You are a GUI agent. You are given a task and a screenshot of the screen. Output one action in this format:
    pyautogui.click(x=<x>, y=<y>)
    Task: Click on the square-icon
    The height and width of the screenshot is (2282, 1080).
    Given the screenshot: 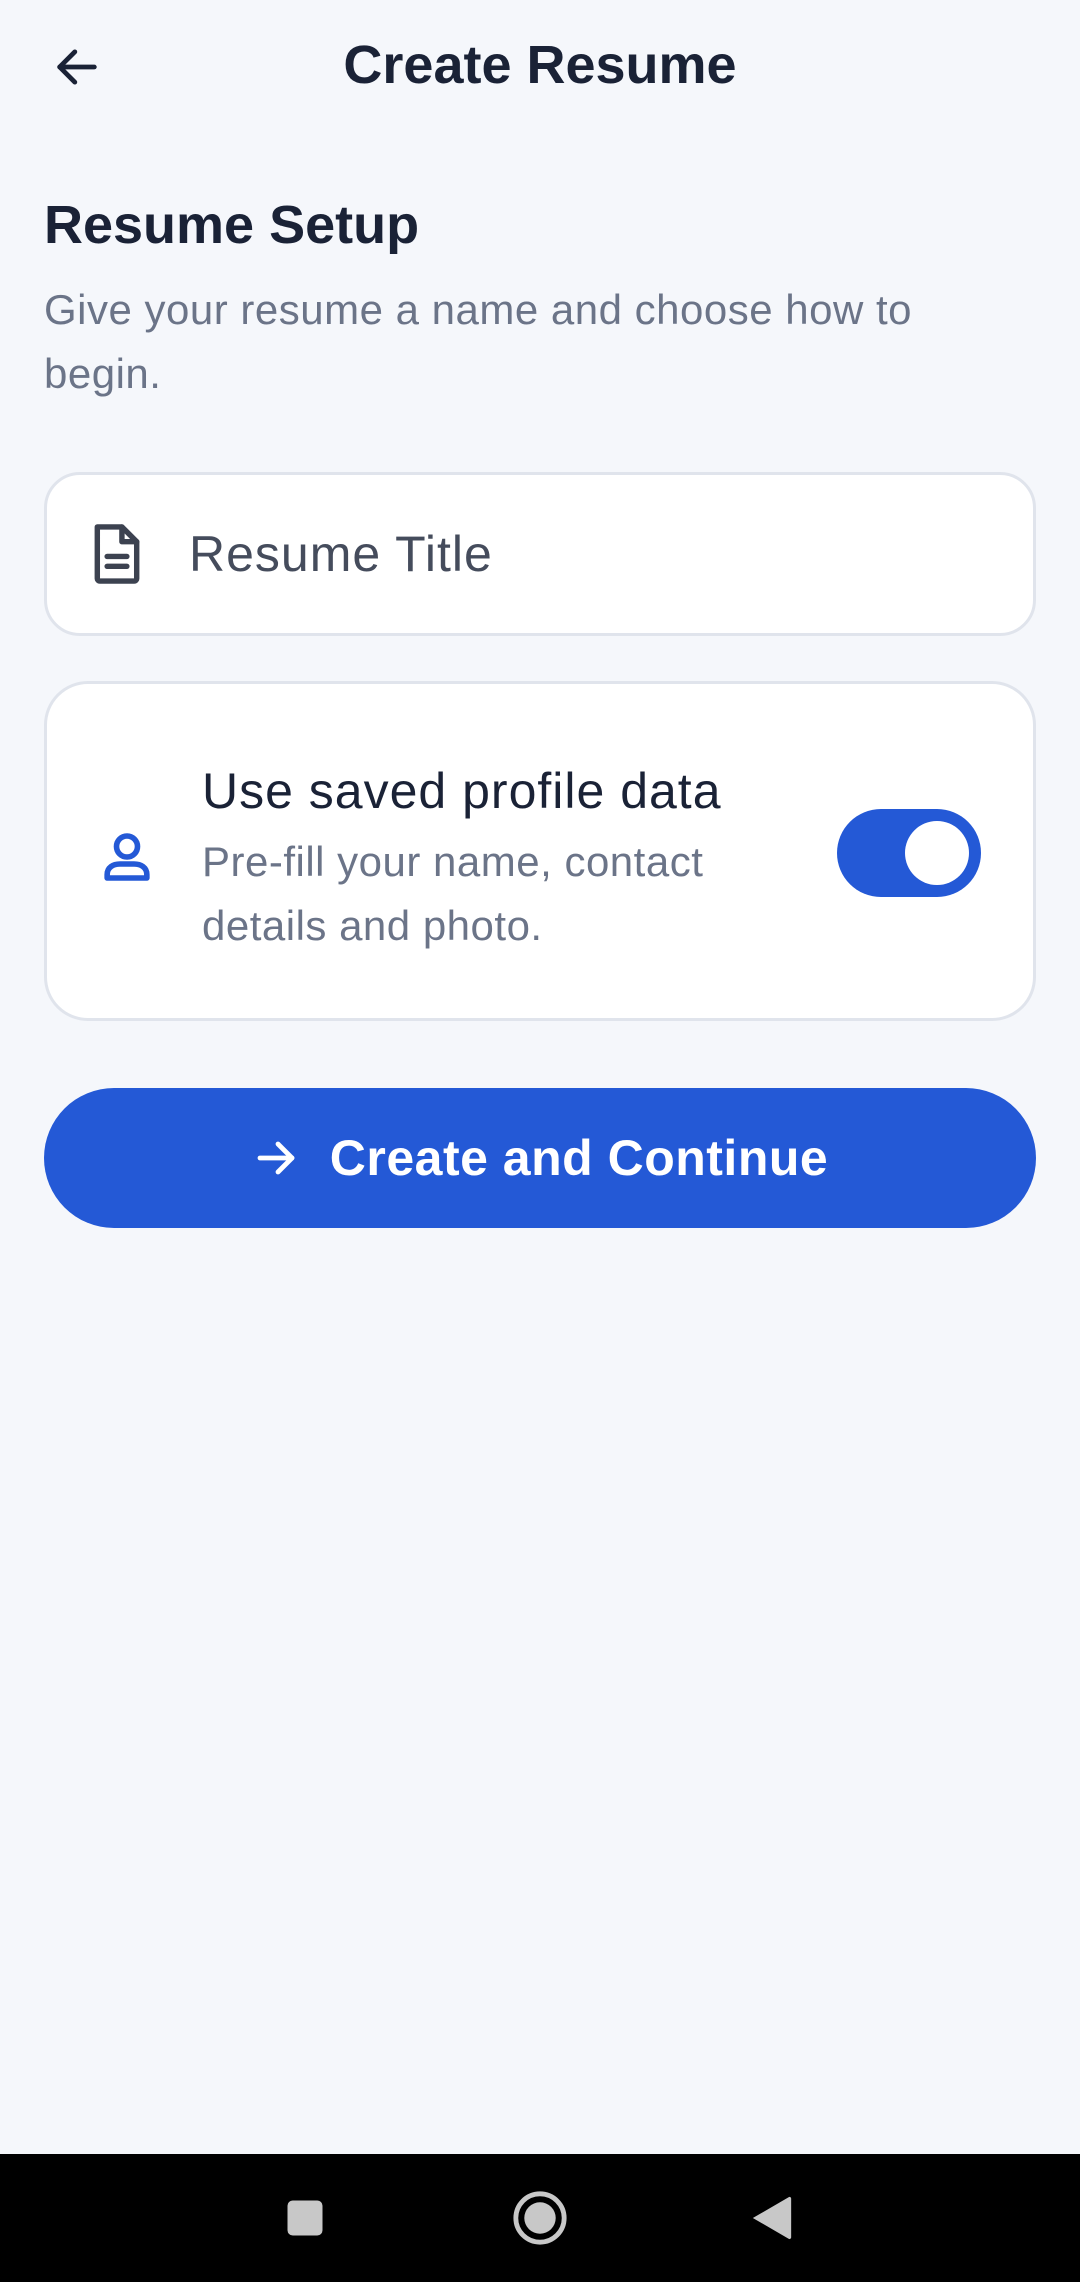 What is the action you would take?
    pyautogui.click(x=305, y=2218)
    